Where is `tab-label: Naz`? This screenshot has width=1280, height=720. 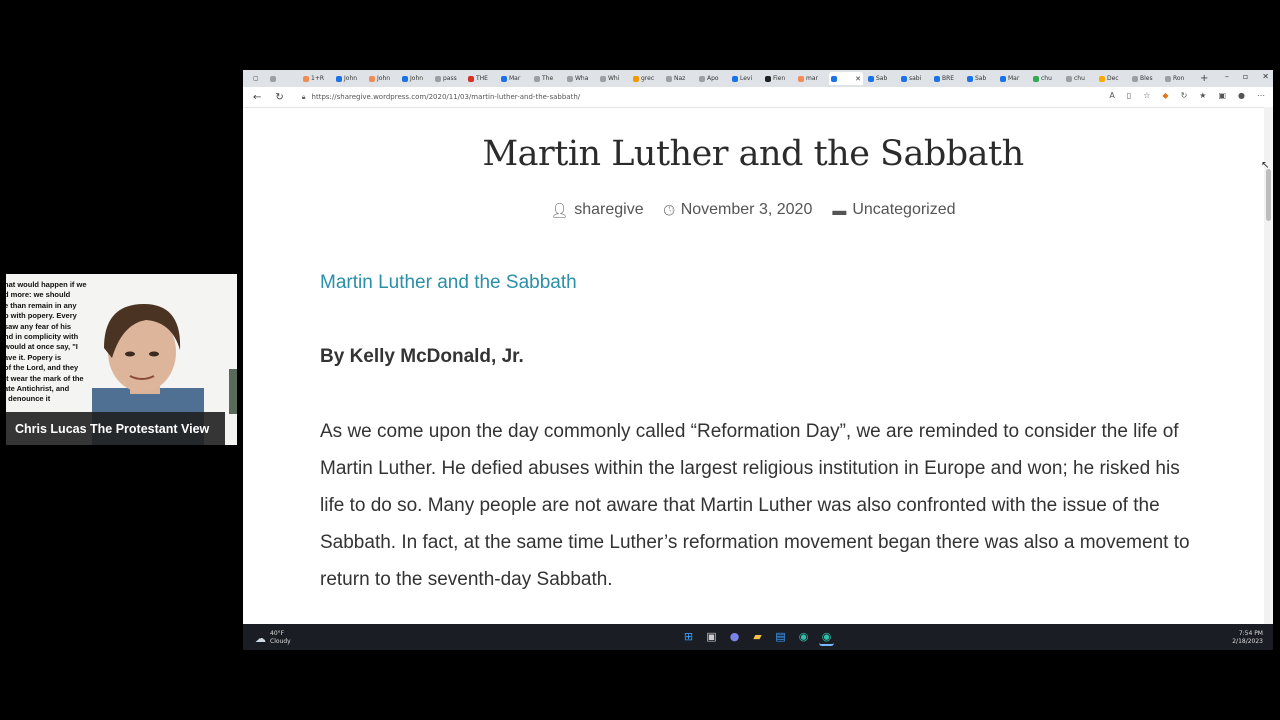 tab-label: Naz is located at coordinates (680, 78).